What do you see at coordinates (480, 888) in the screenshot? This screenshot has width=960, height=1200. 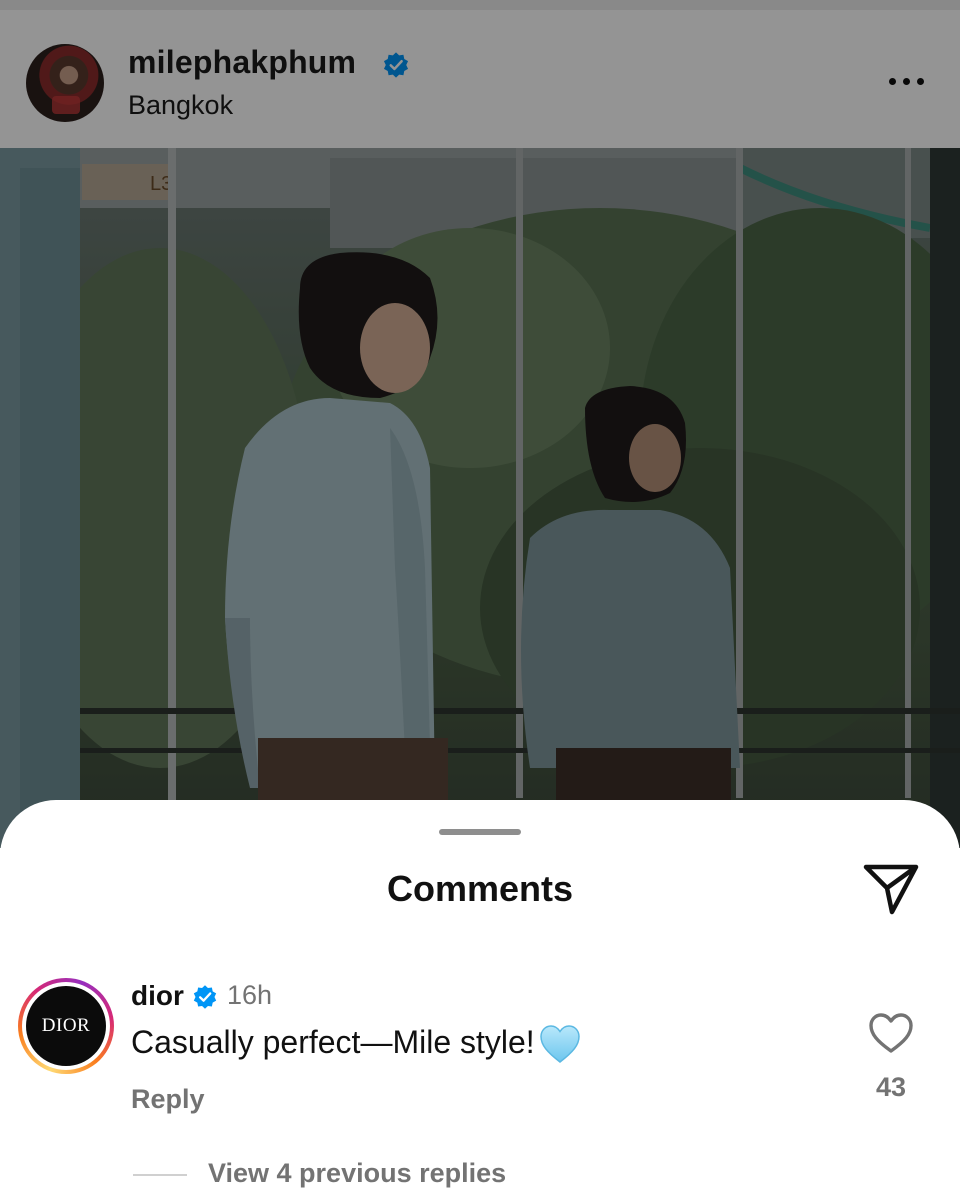 I see `comments-title: Comments` at bounding box center [480, 888].